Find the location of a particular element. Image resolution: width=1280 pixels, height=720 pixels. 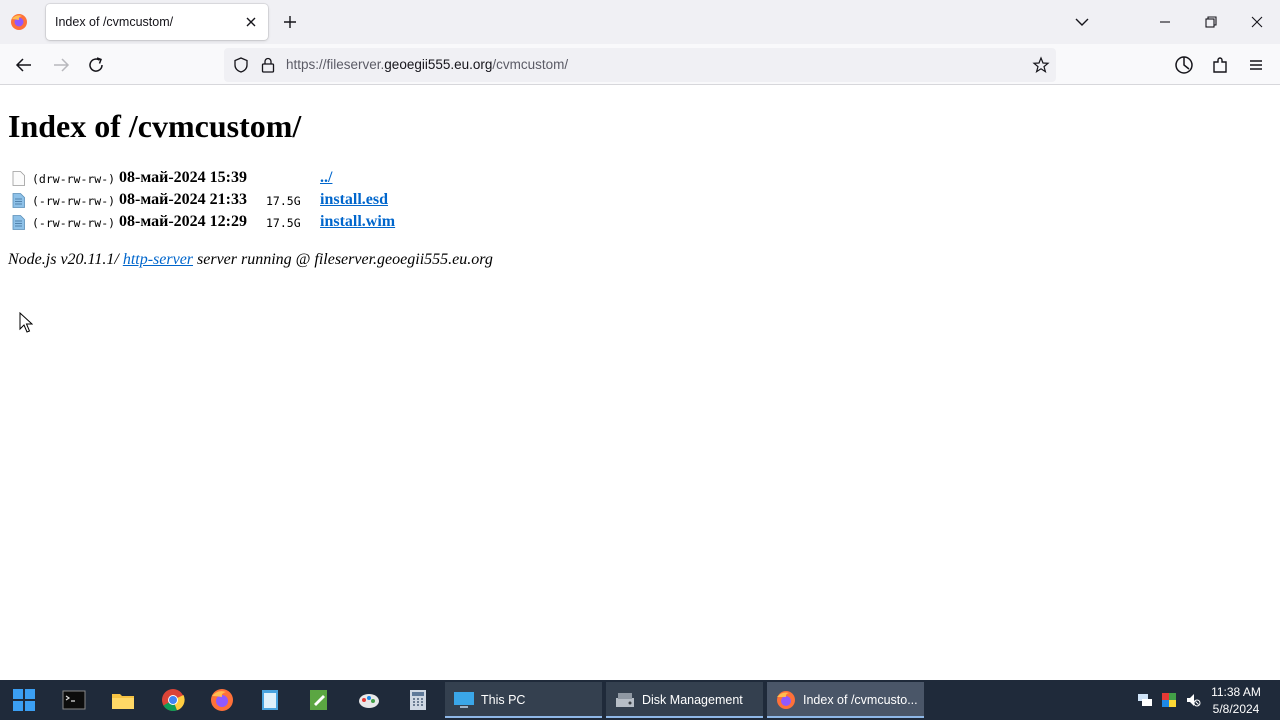

window-close-icon is located at coordinates (1257, 22).